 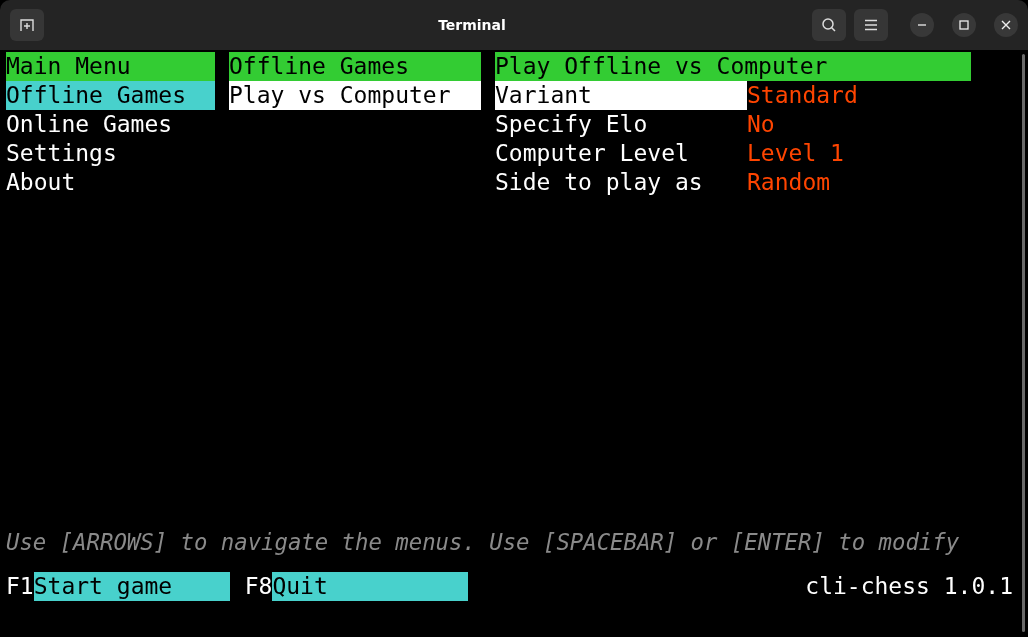 I want to click on menu-button, so click(x=871, y=25).